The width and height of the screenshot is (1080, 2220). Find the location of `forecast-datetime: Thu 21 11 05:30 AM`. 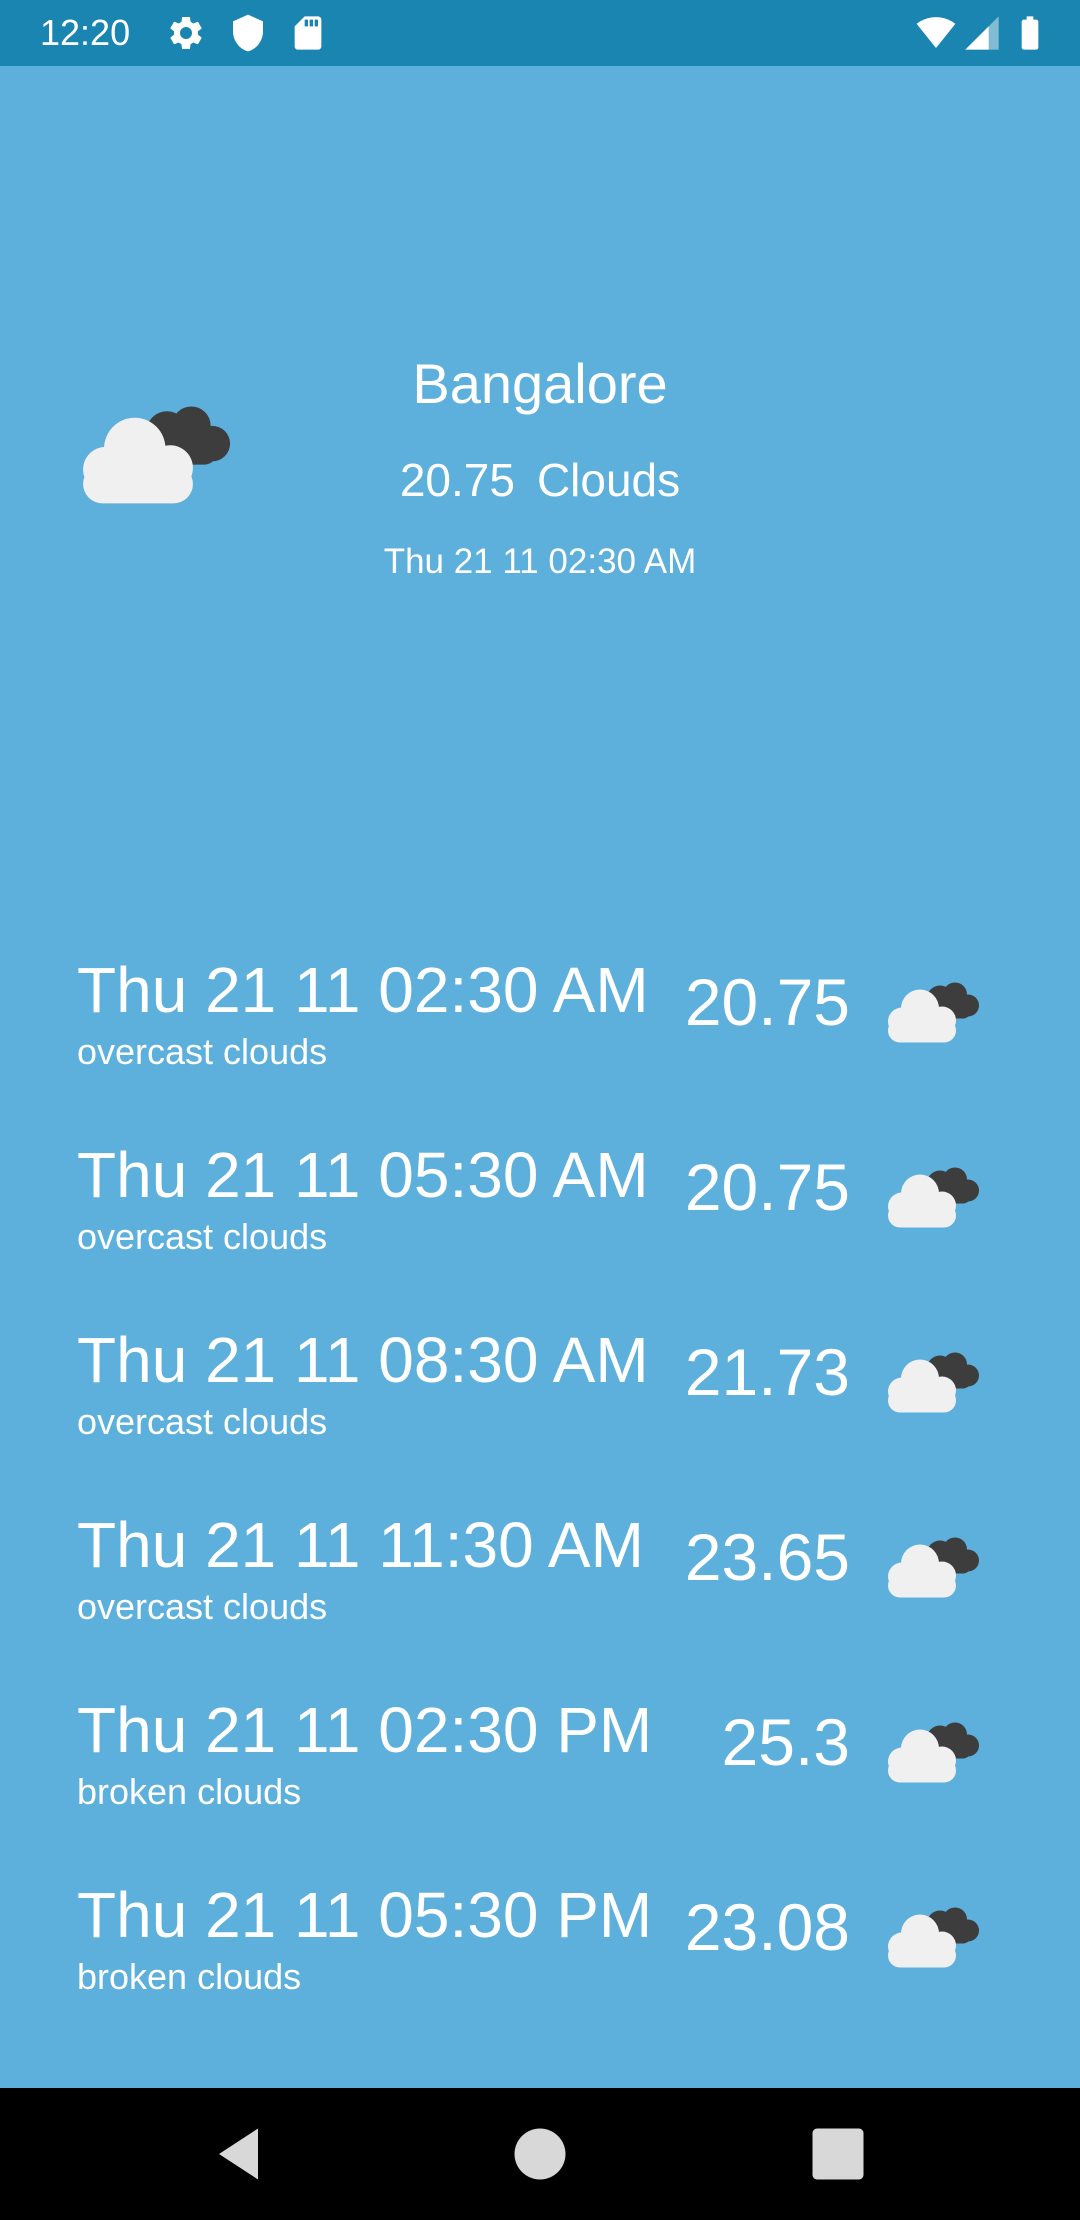

forecast-datetime: Thu 21 11 05:30 AM is located at coordinates (363, 1175).